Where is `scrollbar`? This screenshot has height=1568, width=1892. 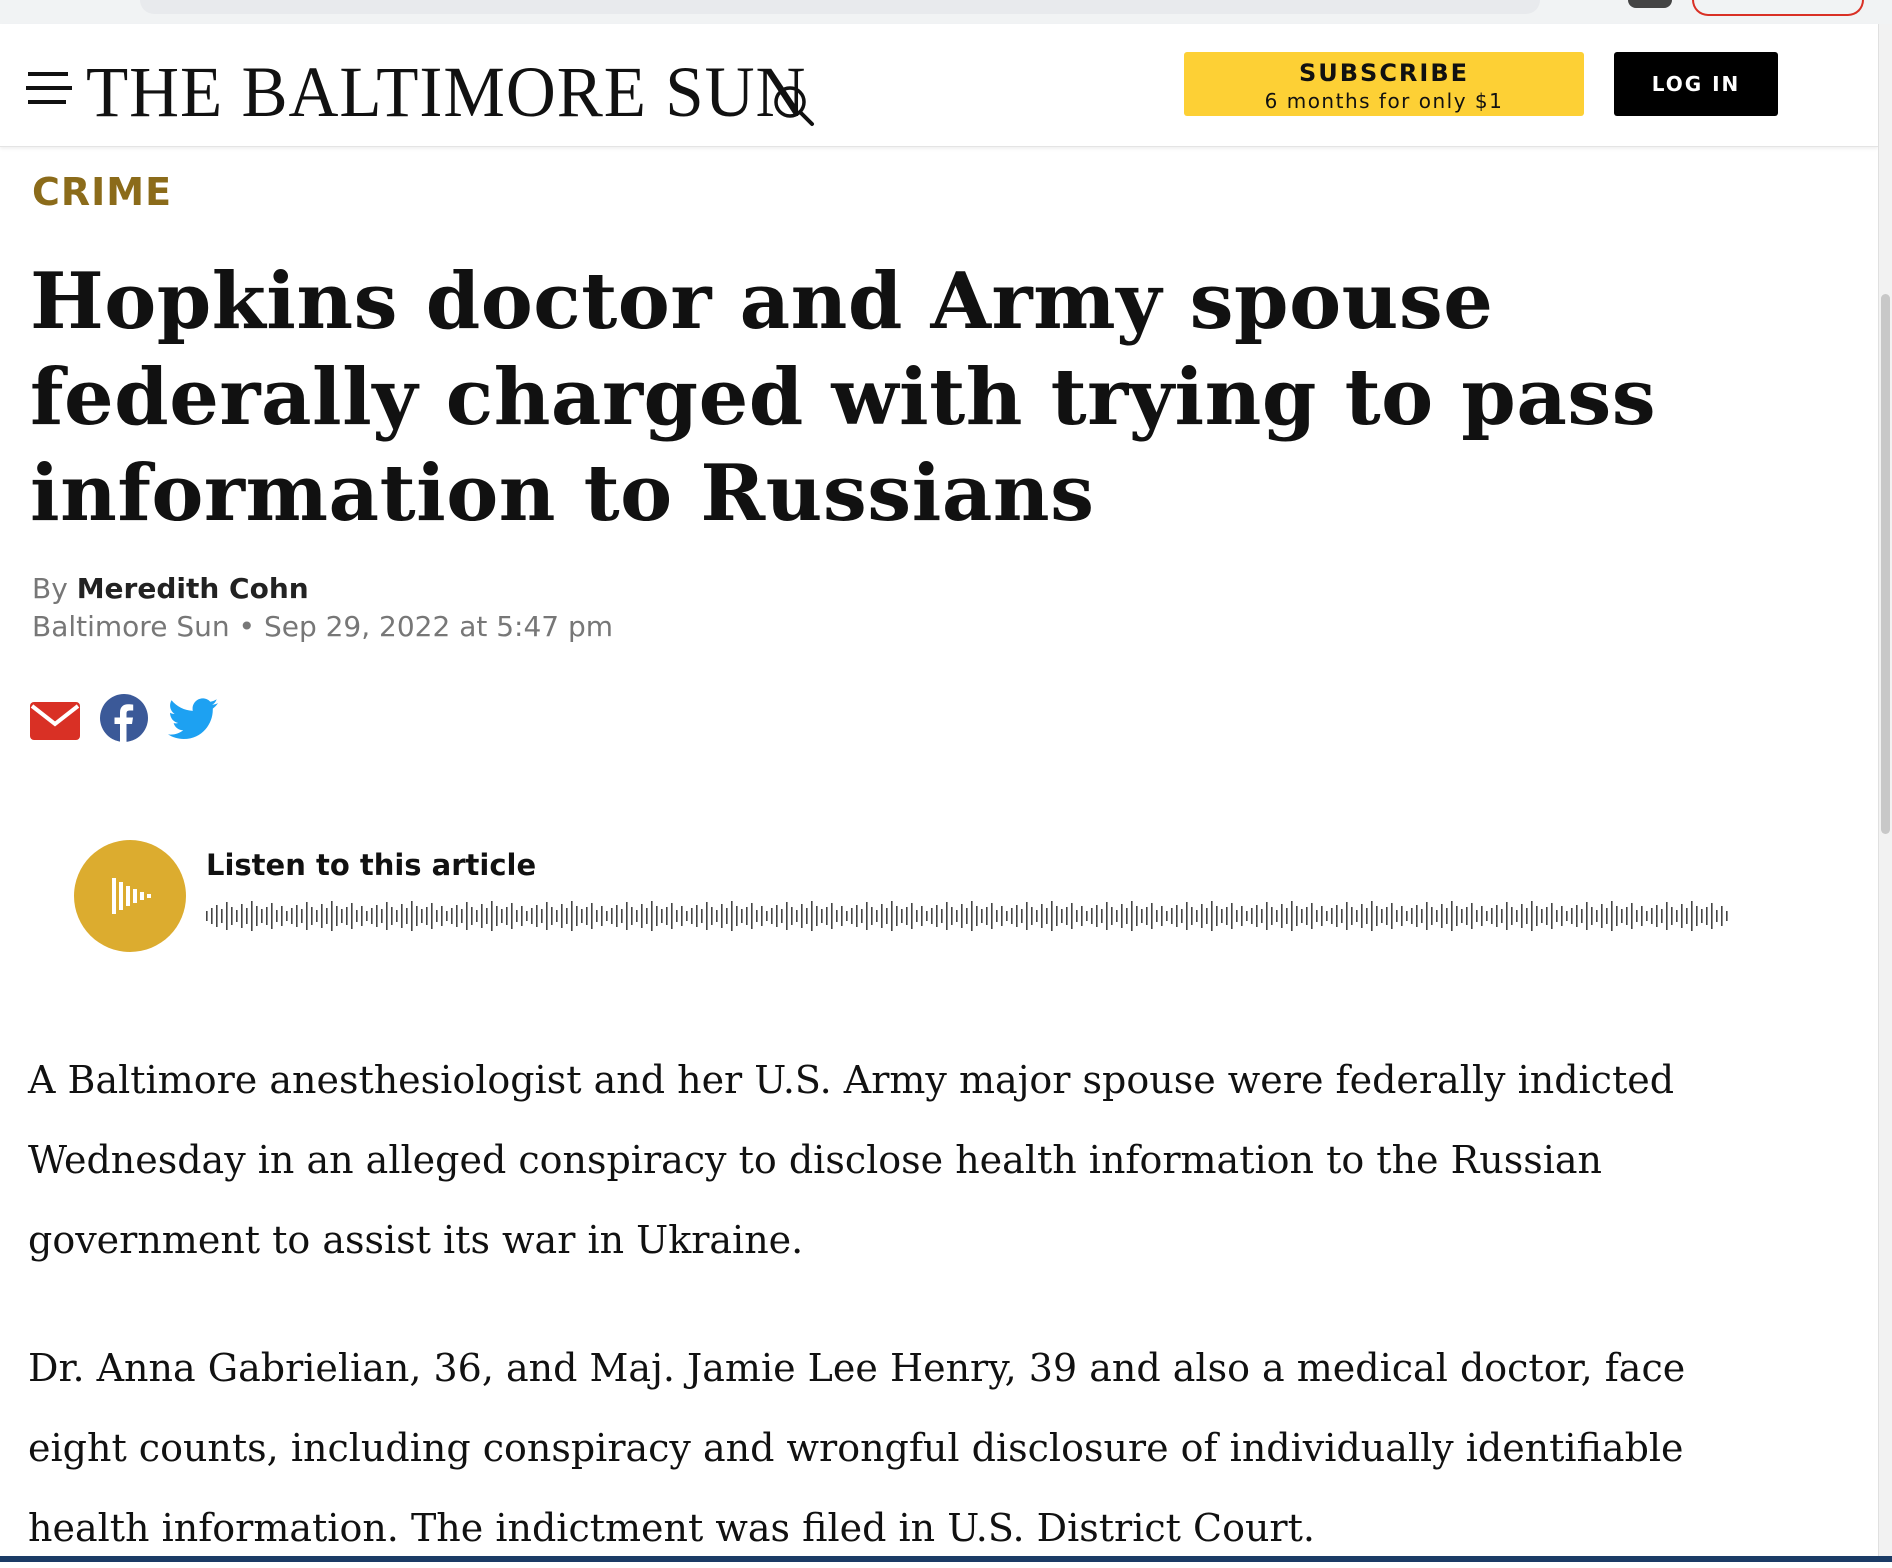
scrollbar is located at coordinates (1885, 793).